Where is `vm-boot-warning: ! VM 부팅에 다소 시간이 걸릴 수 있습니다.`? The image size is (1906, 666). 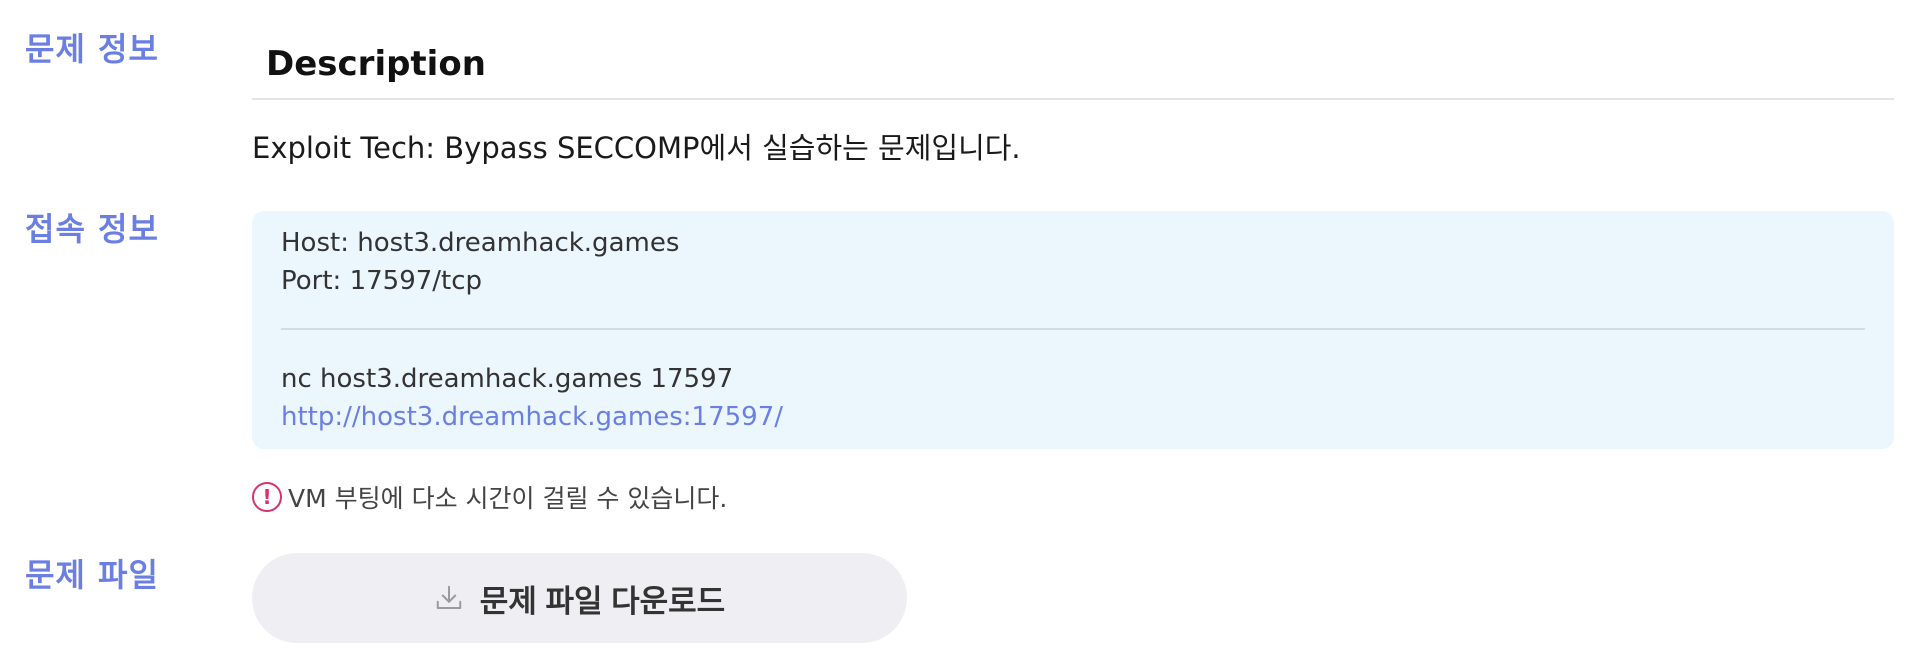 vm-boot-warning: ! VM 부팅에 다소 시간이 걸릴 수 있습니다. is located at coordinates (489, 497).